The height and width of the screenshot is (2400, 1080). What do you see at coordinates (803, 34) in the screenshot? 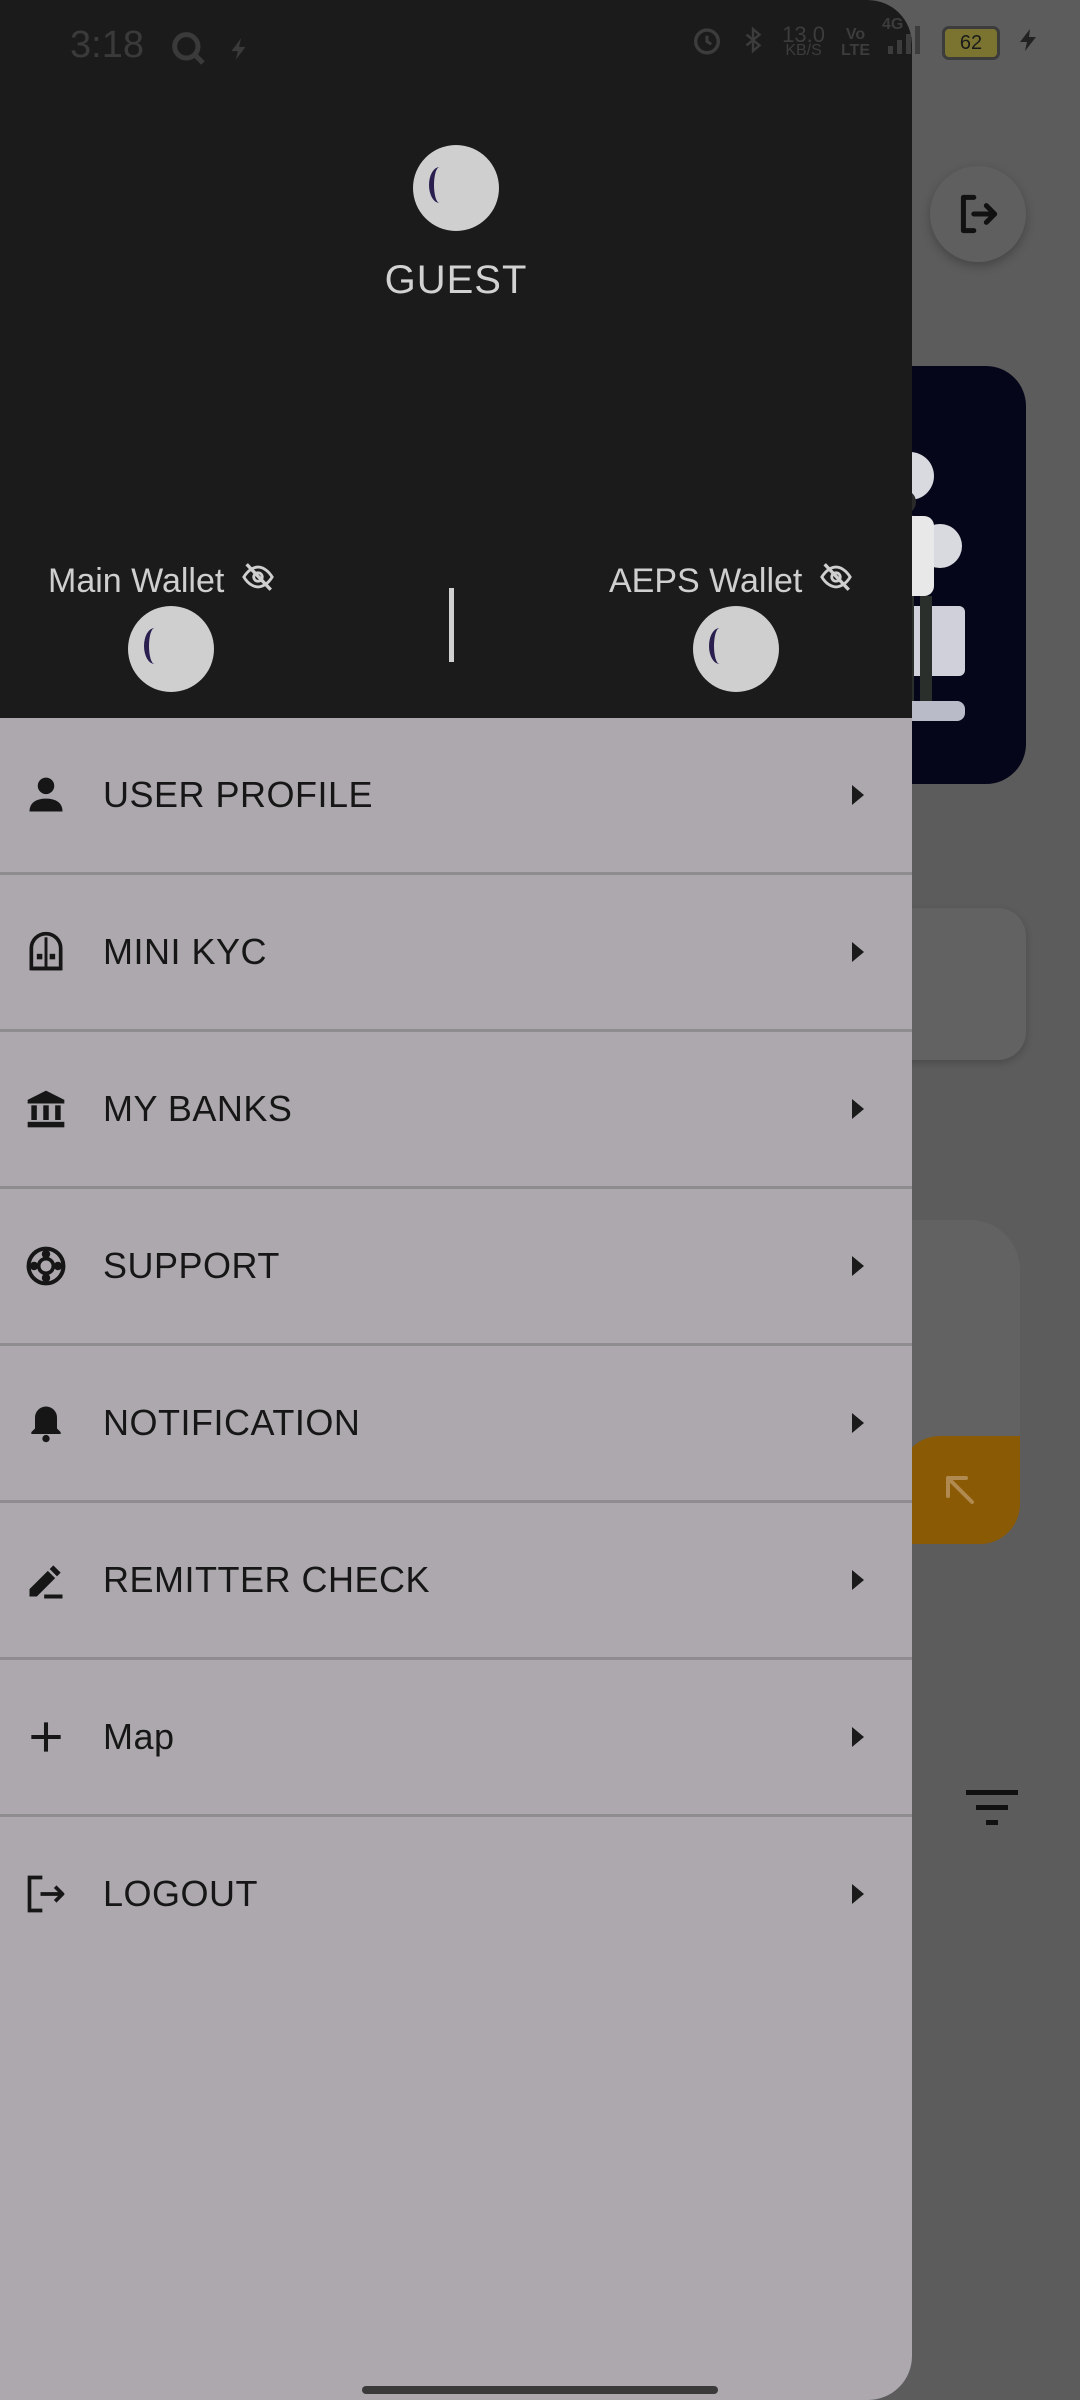
I see `network-speed-value: 13.0` at bounding box center [803, 34].